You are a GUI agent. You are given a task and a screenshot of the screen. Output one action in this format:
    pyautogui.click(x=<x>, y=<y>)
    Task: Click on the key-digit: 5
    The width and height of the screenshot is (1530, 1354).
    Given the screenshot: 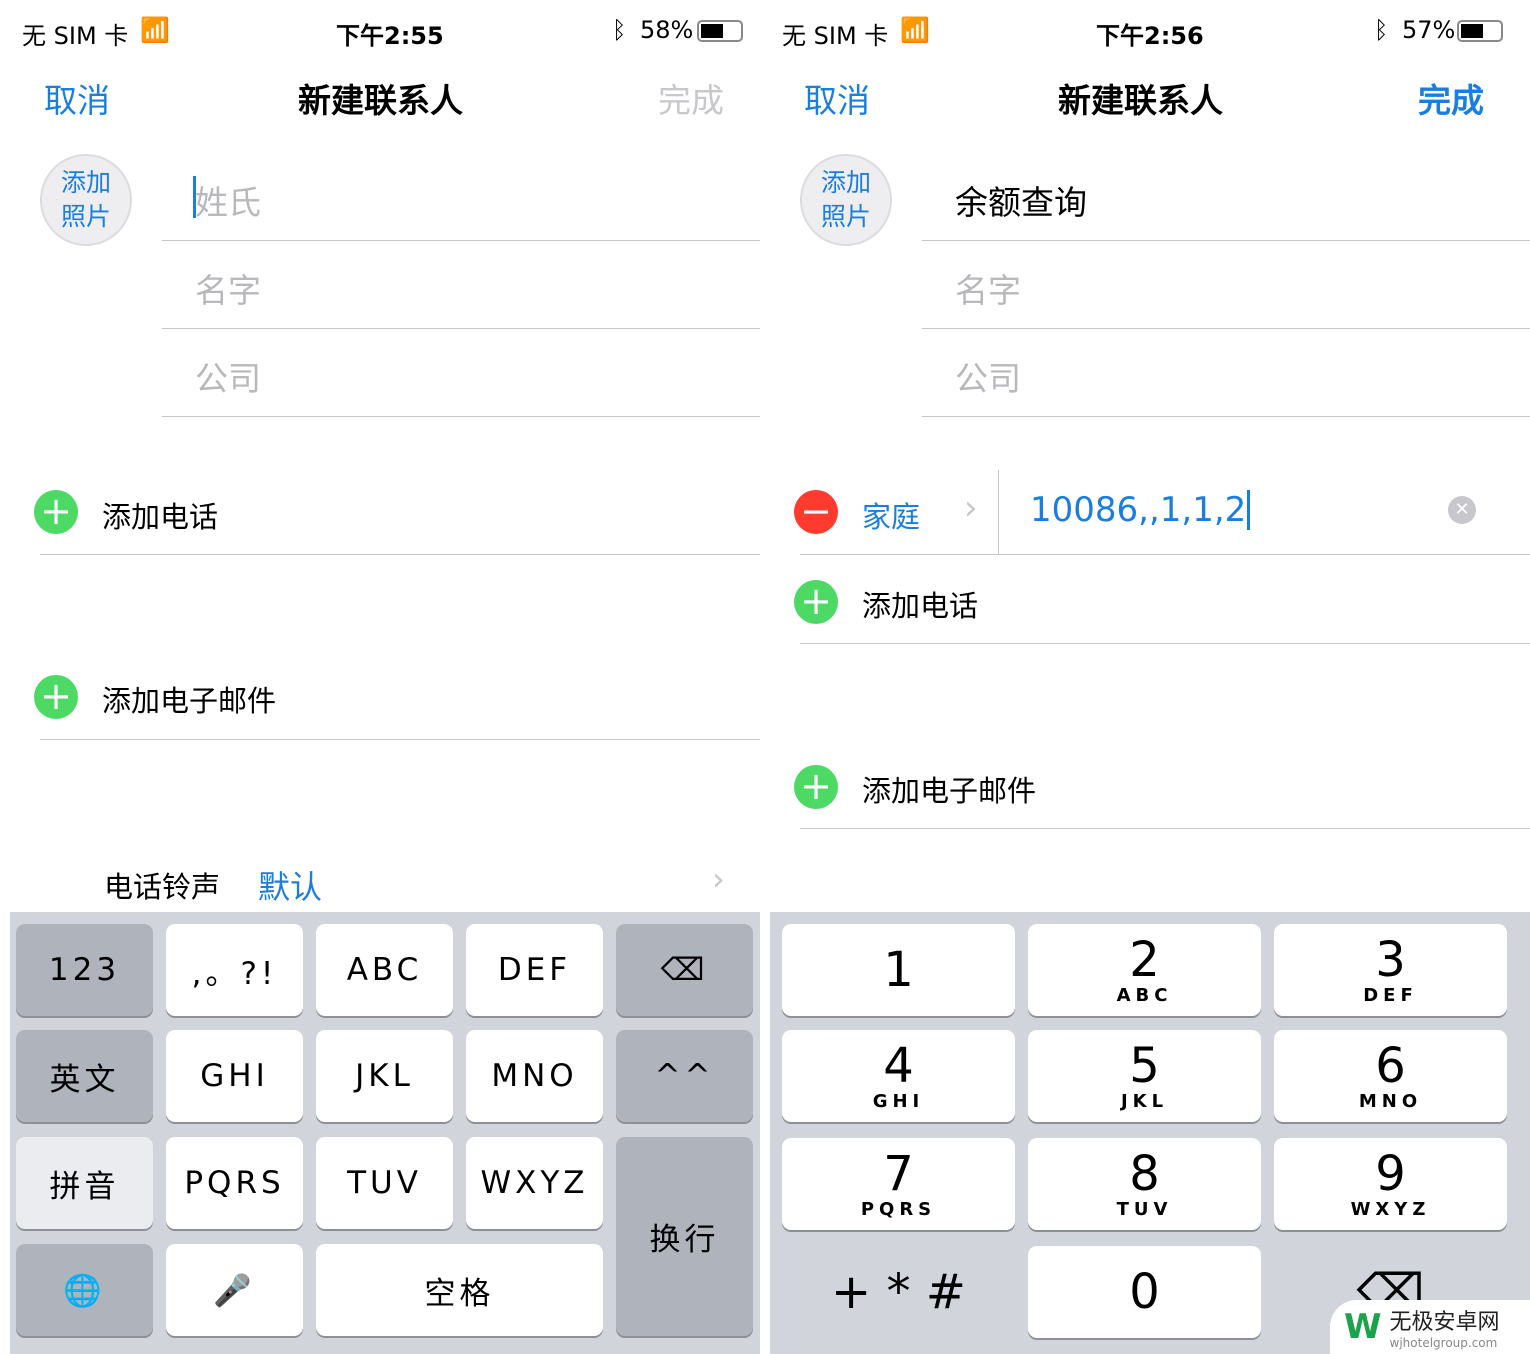 What is the action you would take?
    pyautogui.click(x=1144, y=1065)
    